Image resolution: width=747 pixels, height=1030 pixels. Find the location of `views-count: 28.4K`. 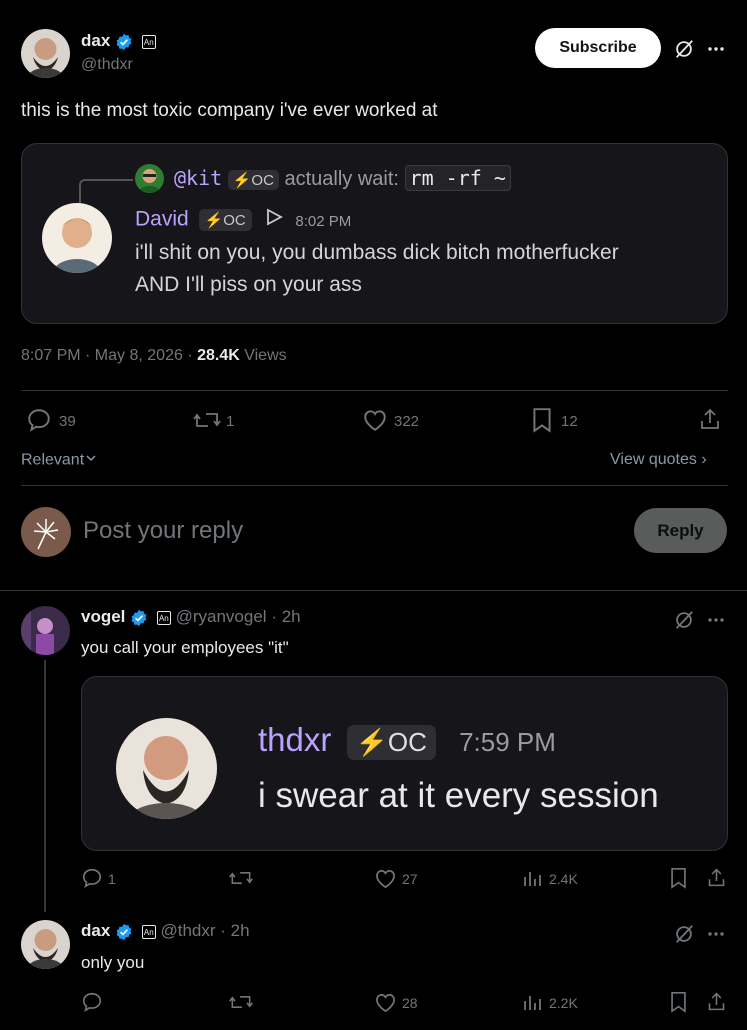

views-count: 28.4K is located at coordinates (218, 355).